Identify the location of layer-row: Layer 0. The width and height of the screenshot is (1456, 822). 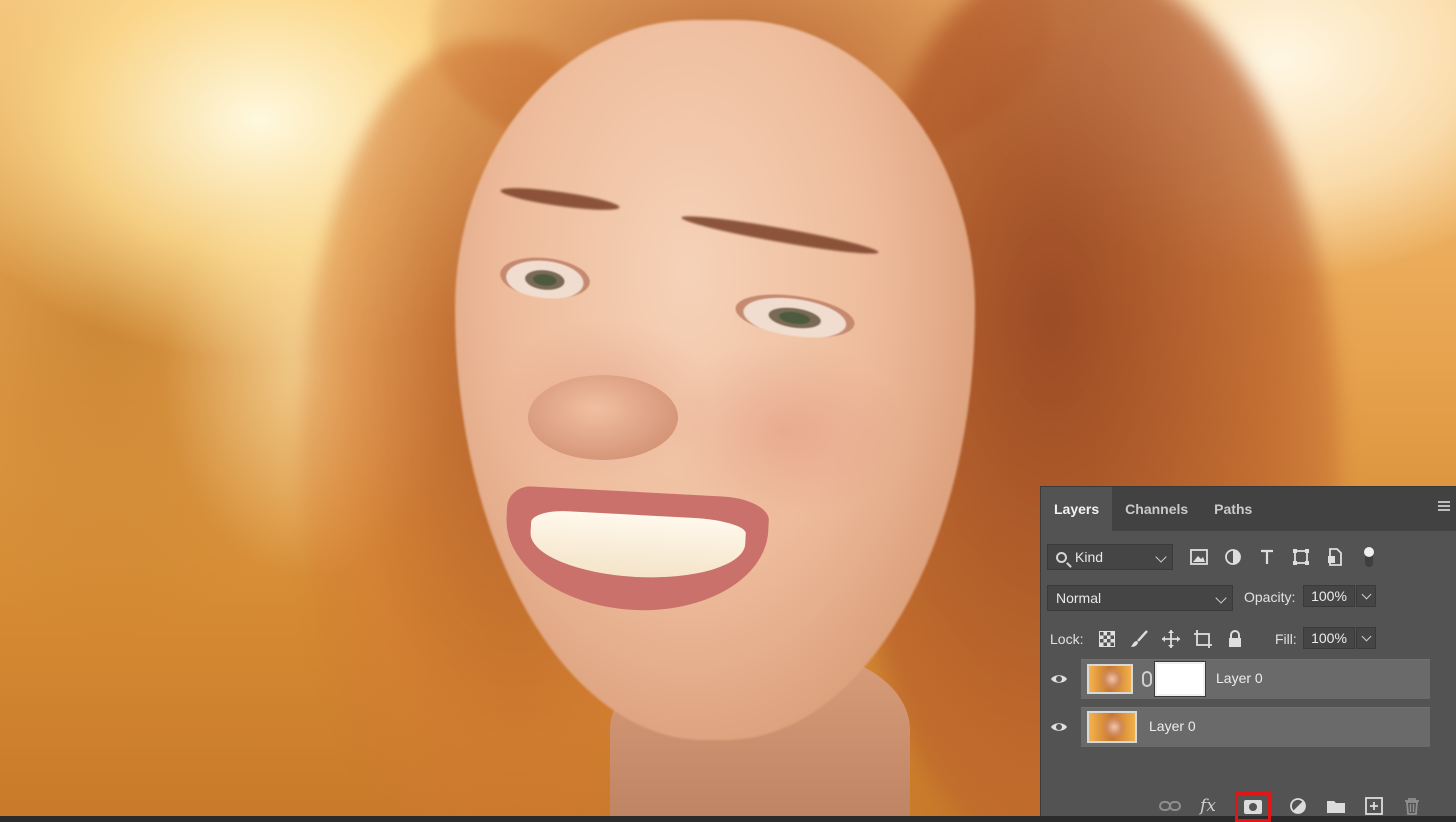
(1248, 727).